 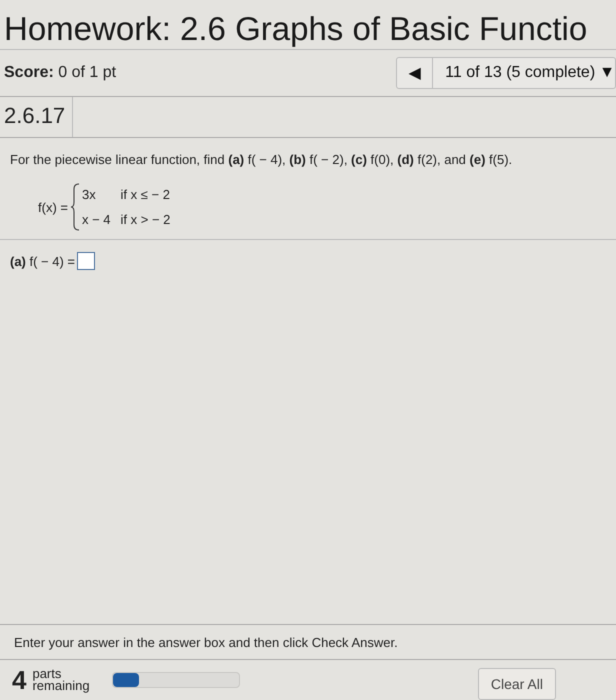 What do you see at coordinates (53, 207) in the screenshot?
I see `function-name: f(x) =` at bounding box center [53, 207].